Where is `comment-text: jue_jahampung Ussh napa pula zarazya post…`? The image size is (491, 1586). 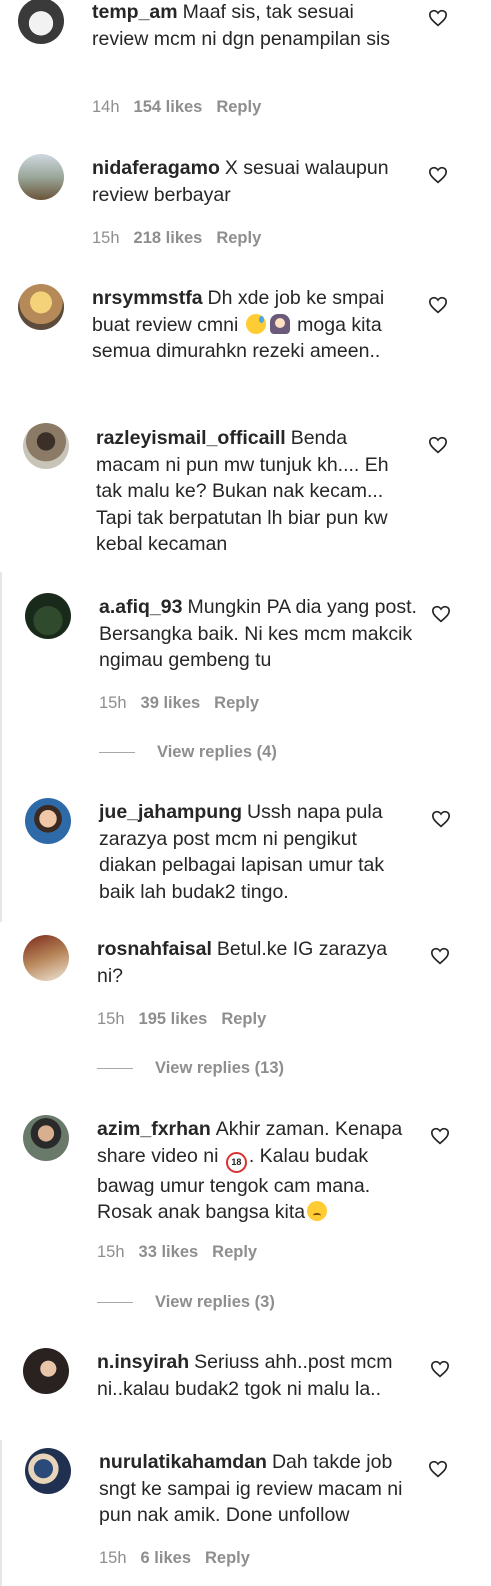 comment-text: jue_jahampung Ussh napa pula zarazya post… is located at coordinates (242, 852).